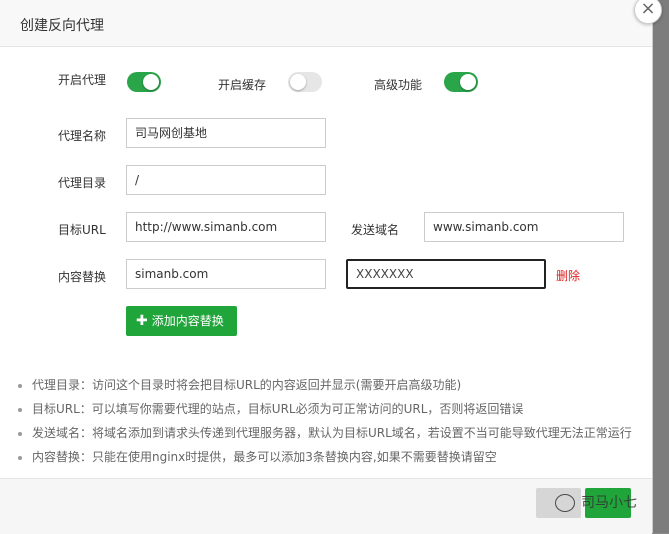 The width and height of the screenshot is (669, 534). Describe the element at coordinates (187, 321) in the screenshot. I see `add-replace-label: 添加内容替换` at that location.